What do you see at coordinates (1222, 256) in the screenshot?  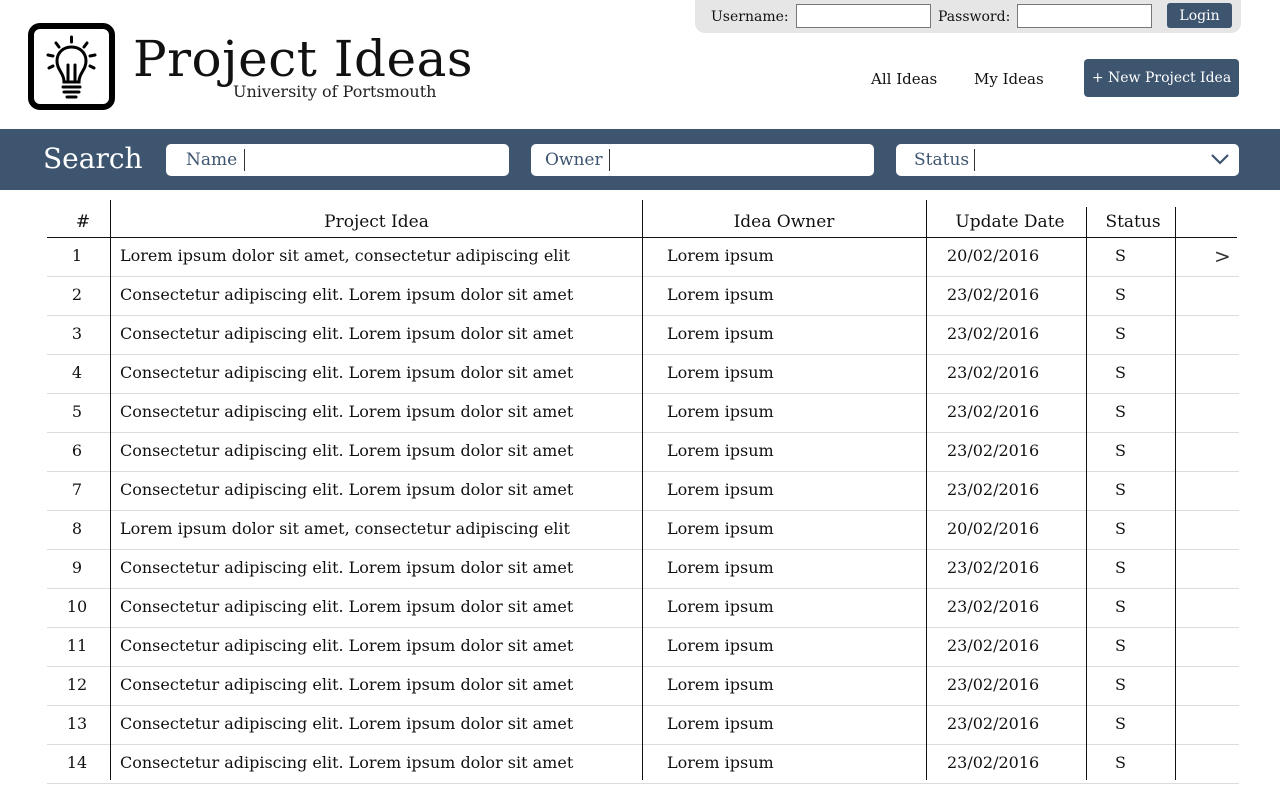 I see `row-open-arrow: >` at bounding box center [1222, 256].